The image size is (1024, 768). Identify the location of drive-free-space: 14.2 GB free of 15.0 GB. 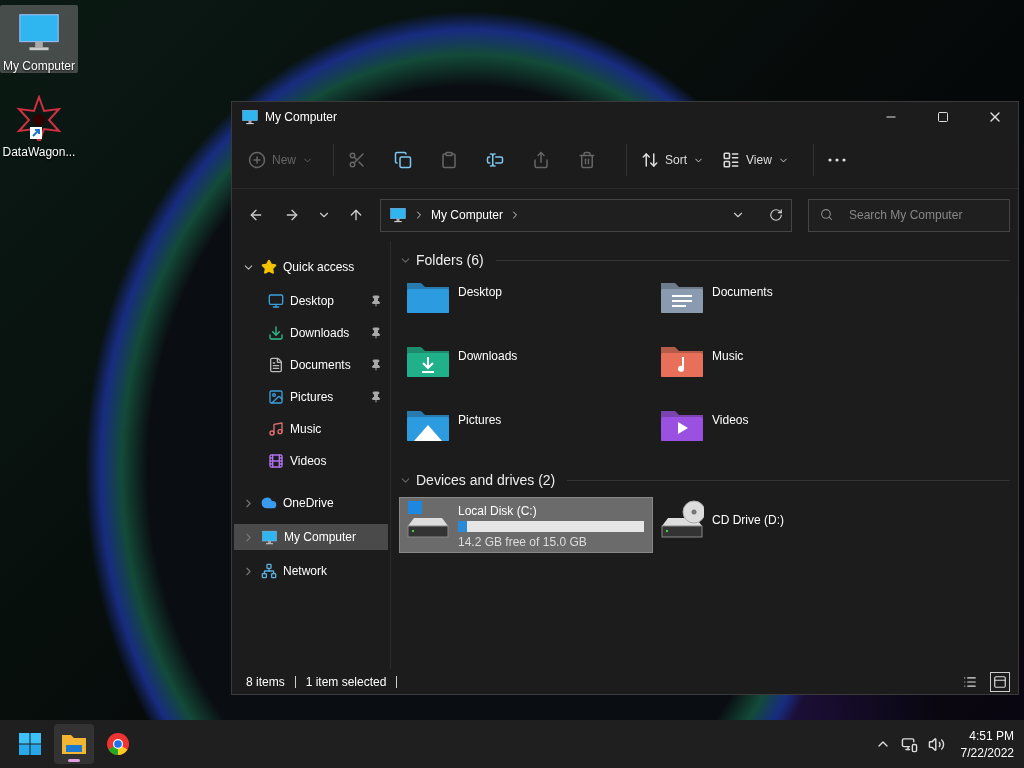
(523, 542).